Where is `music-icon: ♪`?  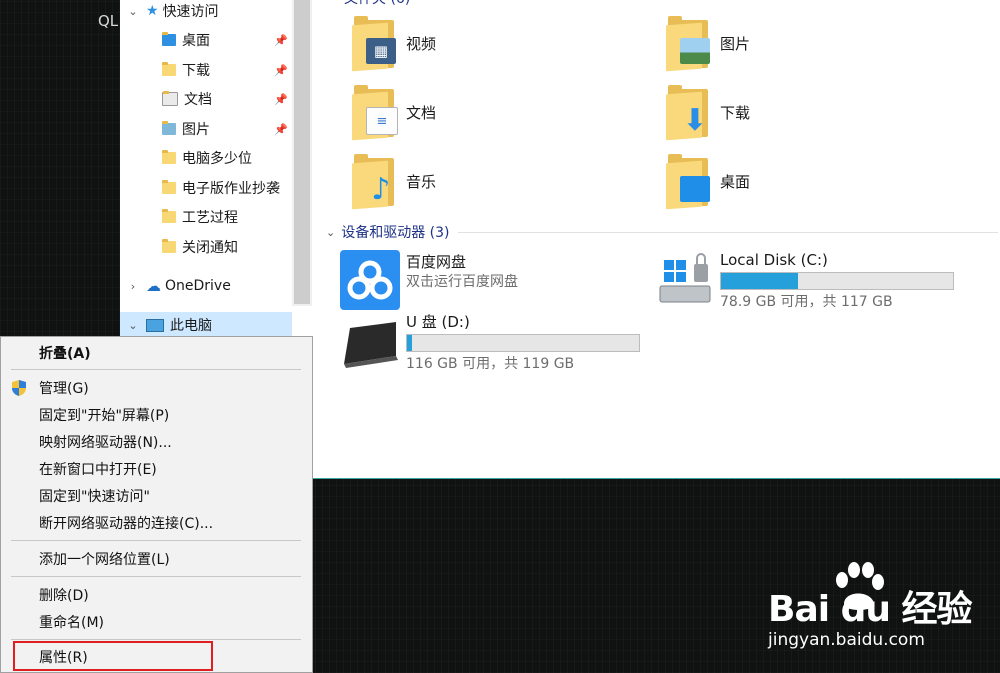
music-icon: ♪ is located at coordinates (381, 189).